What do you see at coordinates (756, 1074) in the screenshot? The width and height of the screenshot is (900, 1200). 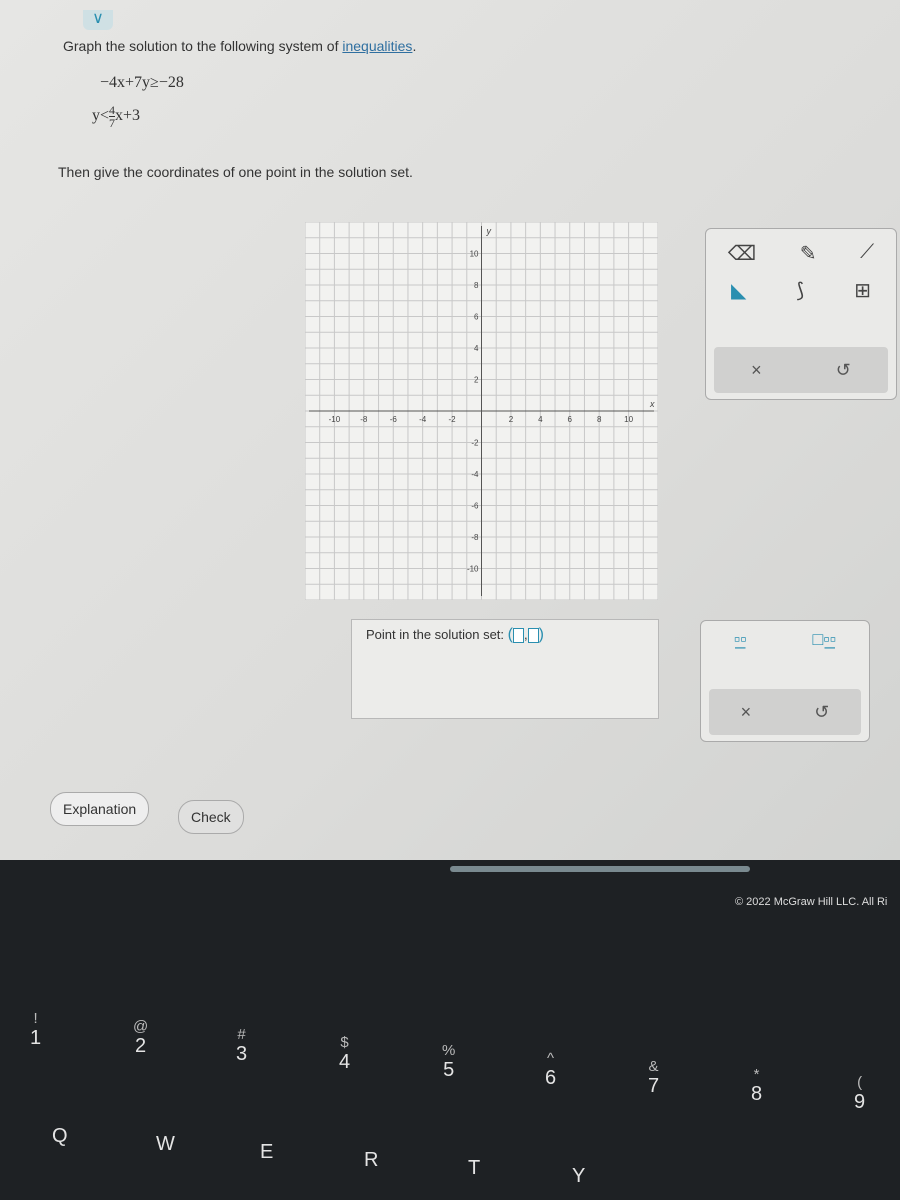 I see `key-shift-symbol: *` at bounding box center [756, 1074].